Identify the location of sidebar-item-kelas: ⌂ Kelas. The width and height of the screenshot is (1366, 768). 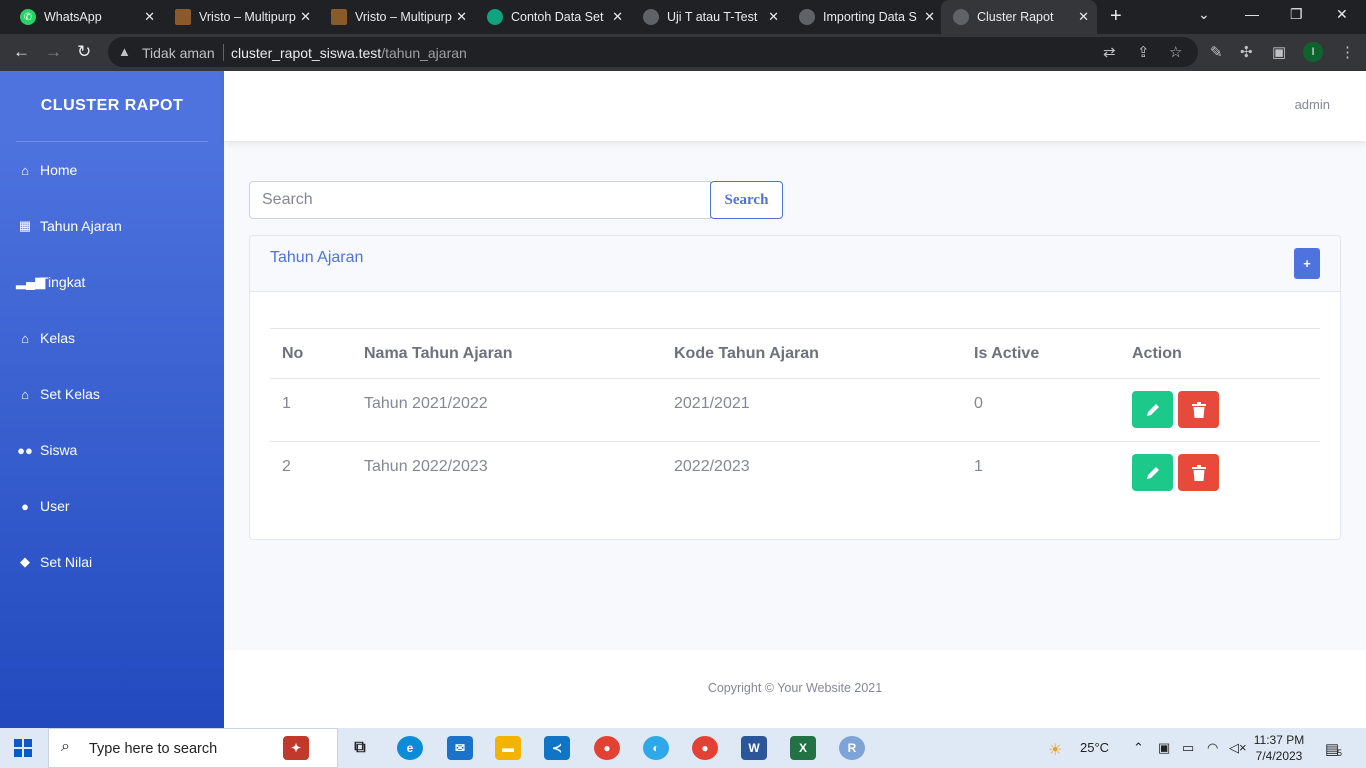
(45, 338).